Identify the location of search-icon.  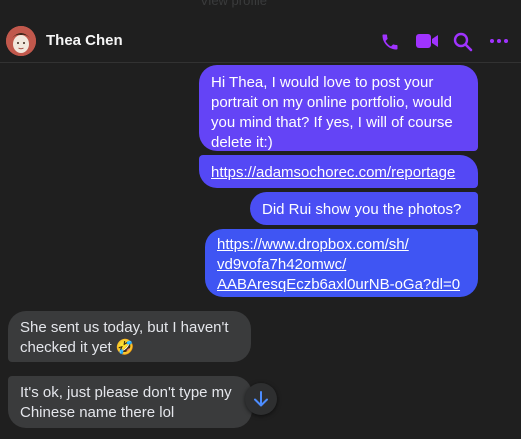
(464, 42).